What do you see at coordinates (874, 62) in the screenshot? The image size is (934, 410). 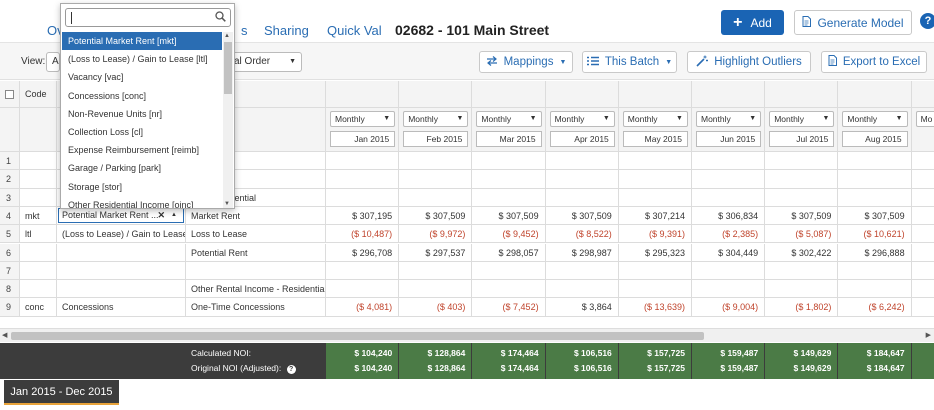 I see `export-excel-button: Export to Excel` at bounding box center [874, 62].